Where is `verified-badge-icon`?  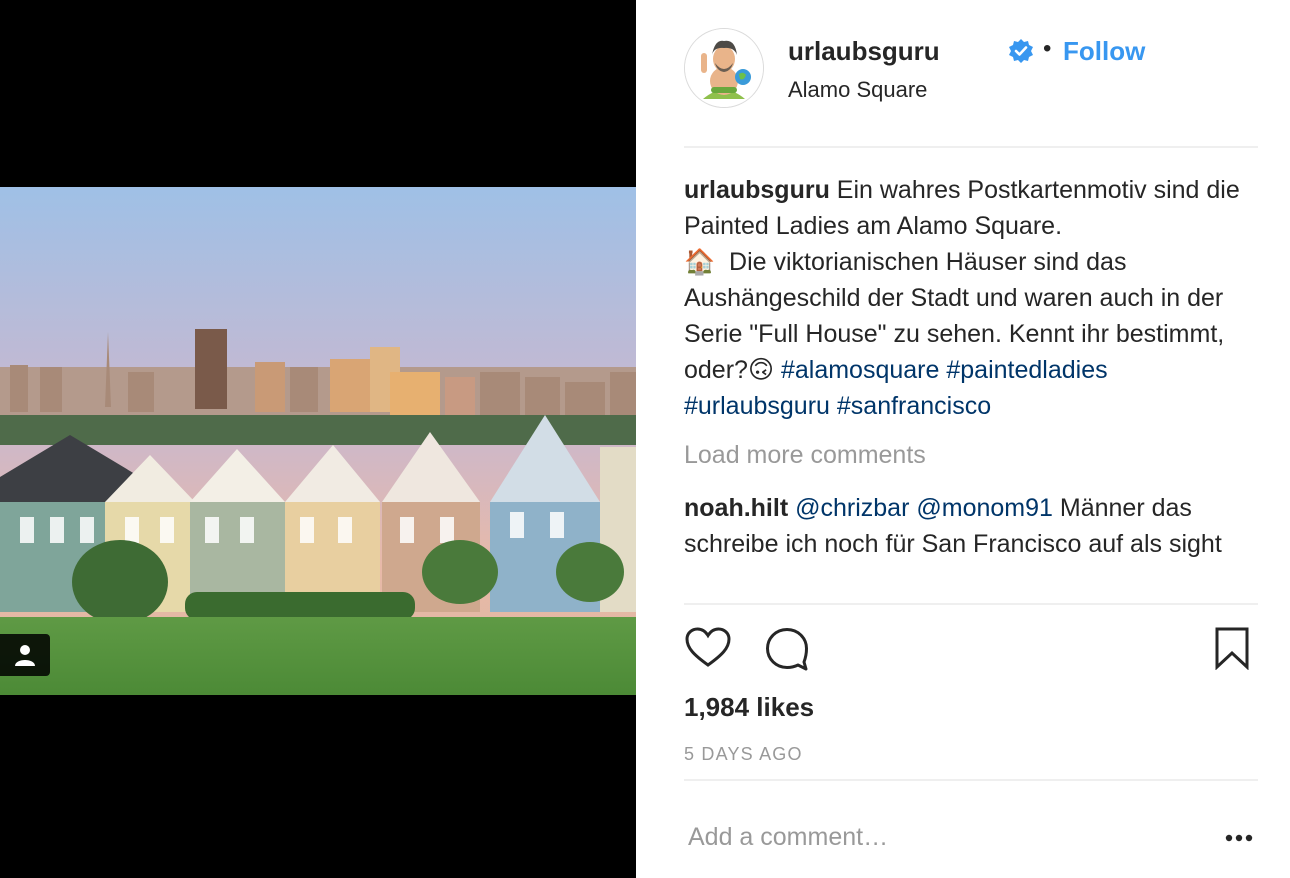
verified-badge-icon is located at coordinates (1021, 51).